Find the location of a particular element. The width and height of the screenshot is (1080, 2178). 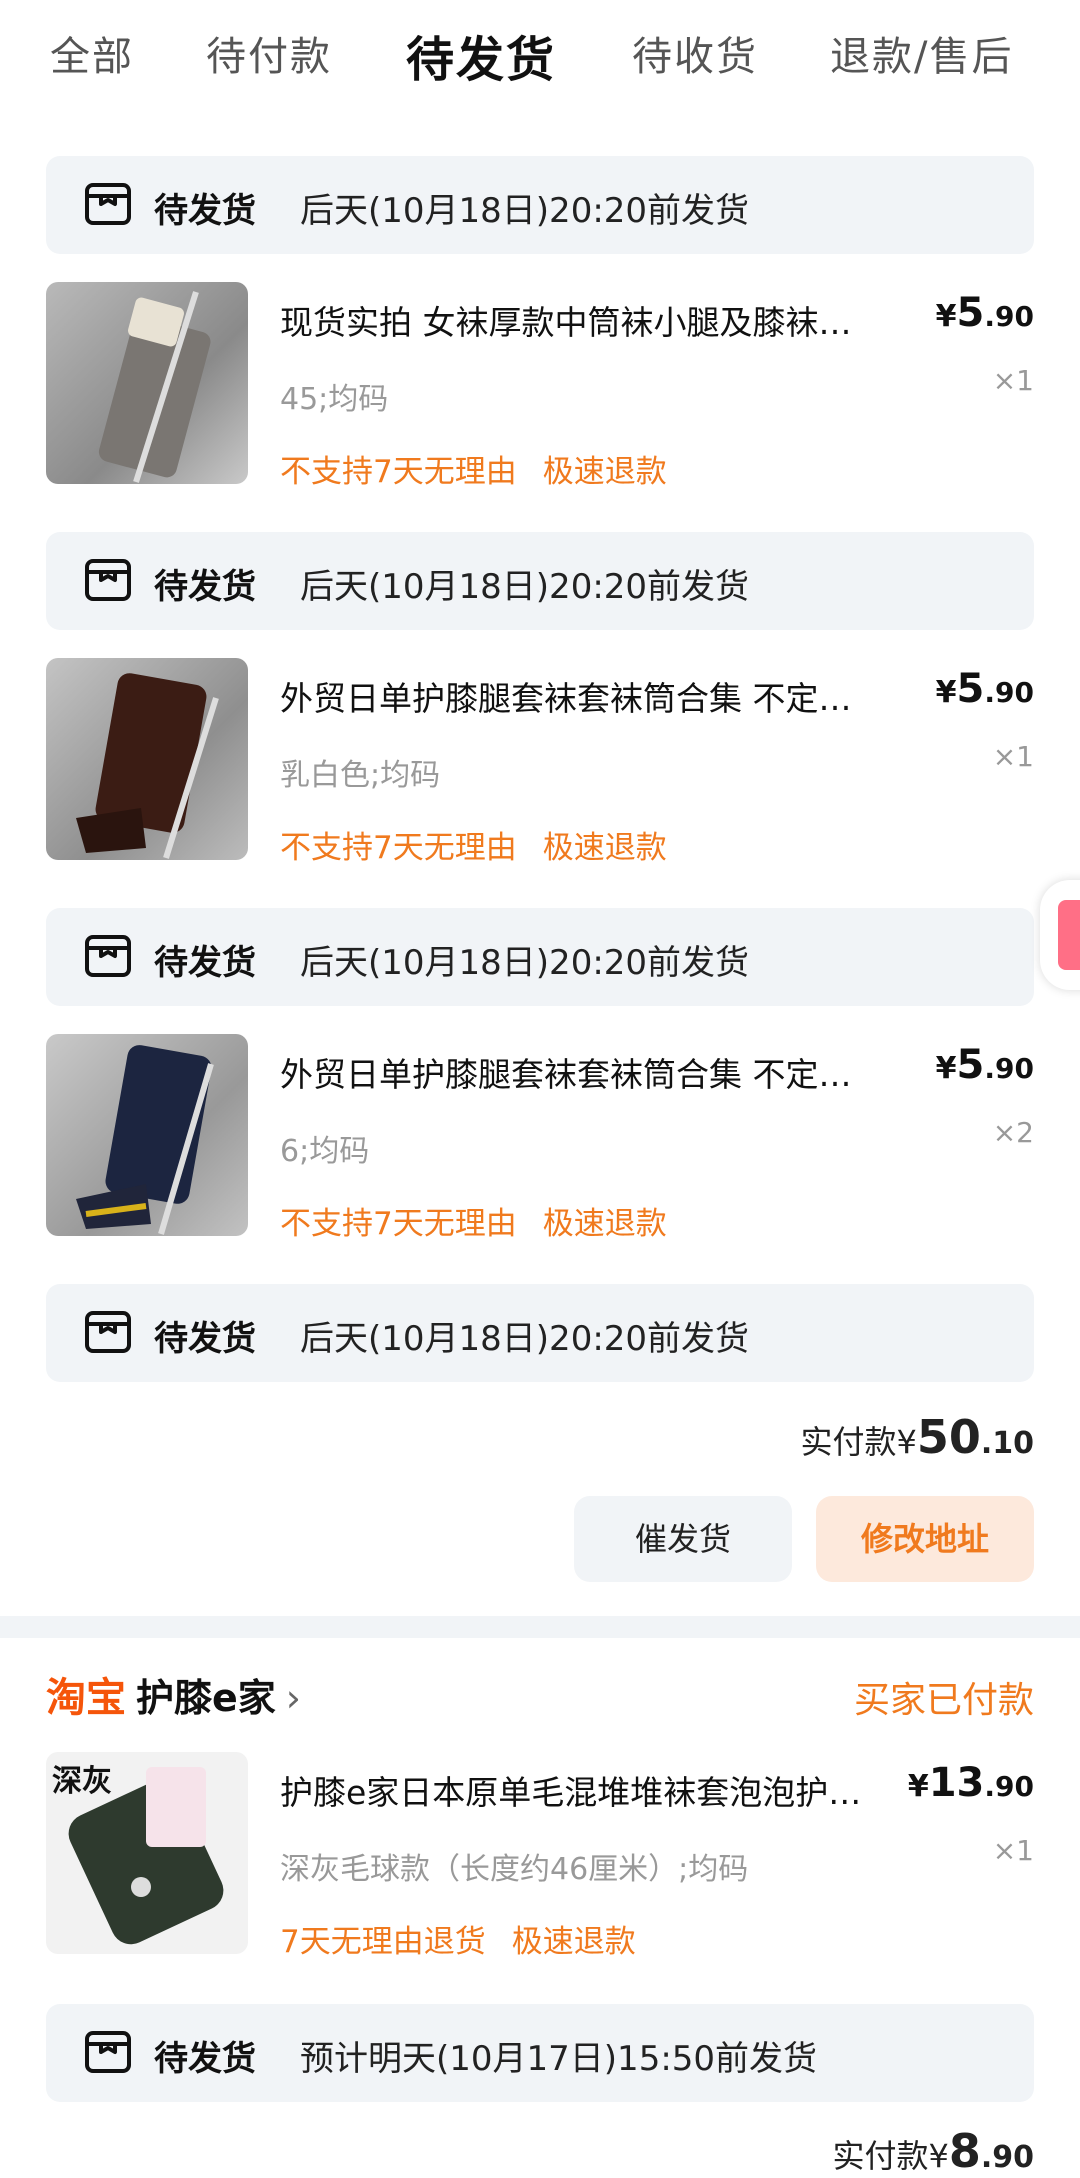

urge-shipment-button: 催发货 is located at coordinates (683, 1539).